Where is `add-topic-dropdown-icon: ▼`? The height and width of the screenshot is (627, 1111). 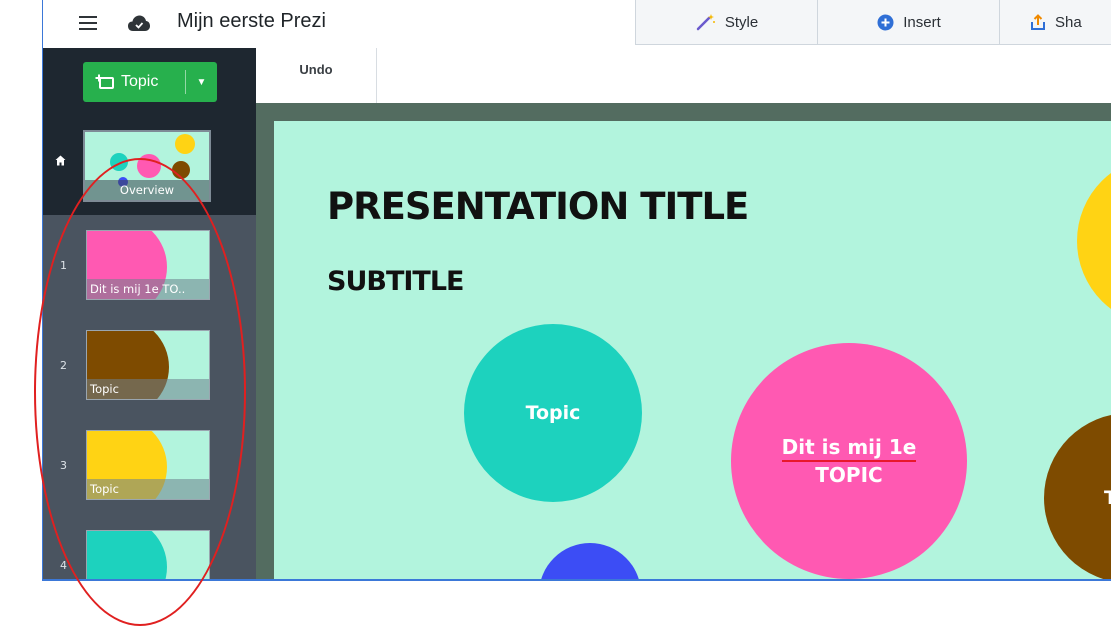 add-topic-dropdown-icon: ▼ is located at coordinates (201, 82).